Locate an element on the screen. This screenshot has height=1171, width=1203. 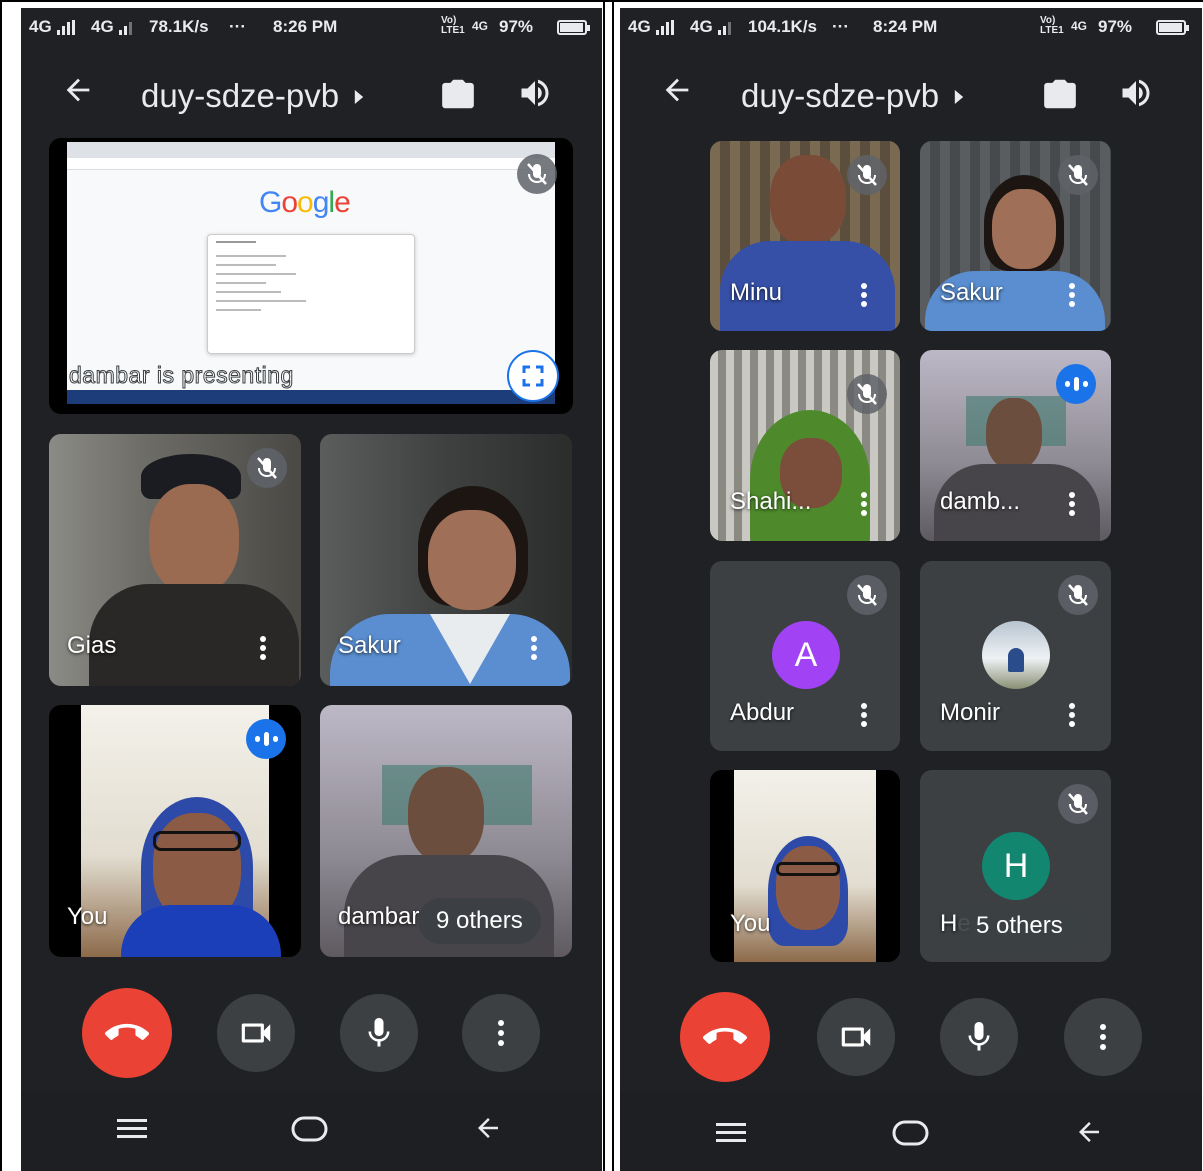
presentation-tile: Google dambar is presenting is located at coordinates (311, 276).